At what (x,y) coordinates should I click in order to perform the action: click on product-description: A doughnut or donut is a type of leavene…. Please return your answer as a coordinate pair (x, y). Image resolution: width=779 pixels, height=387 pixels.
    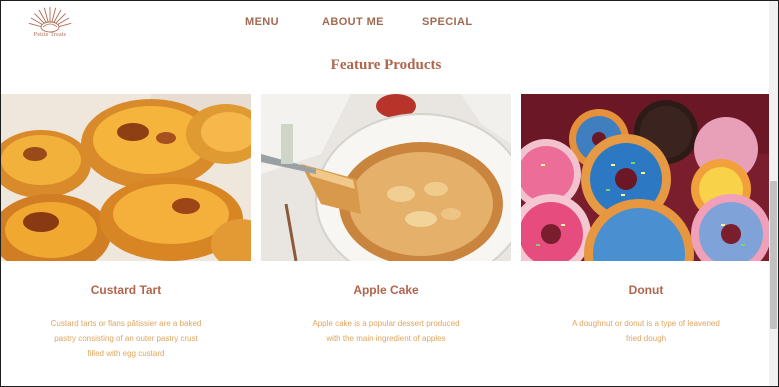
    Looking at the image, I should click on (646, 331).